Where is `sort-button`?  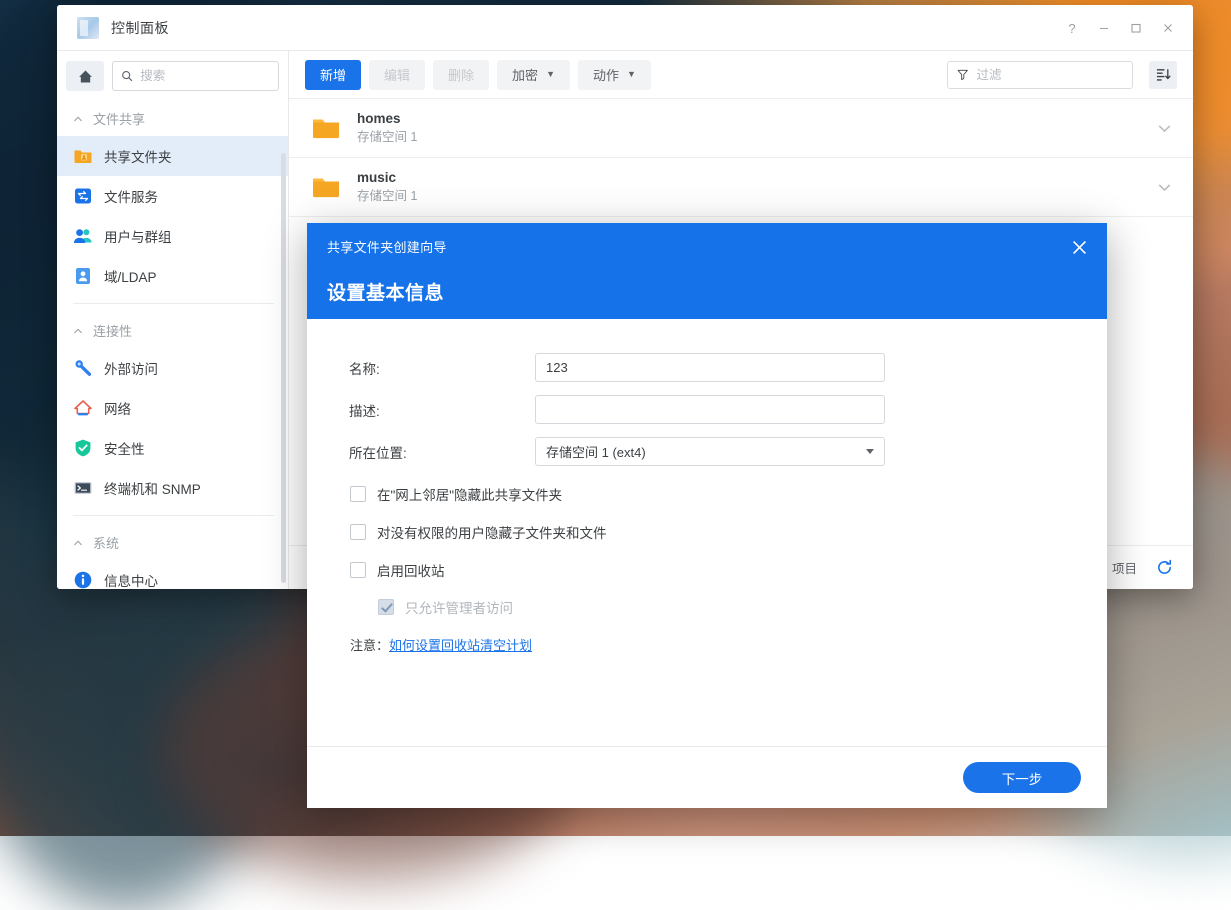
sort-button is located at coordinates (1163, 75).